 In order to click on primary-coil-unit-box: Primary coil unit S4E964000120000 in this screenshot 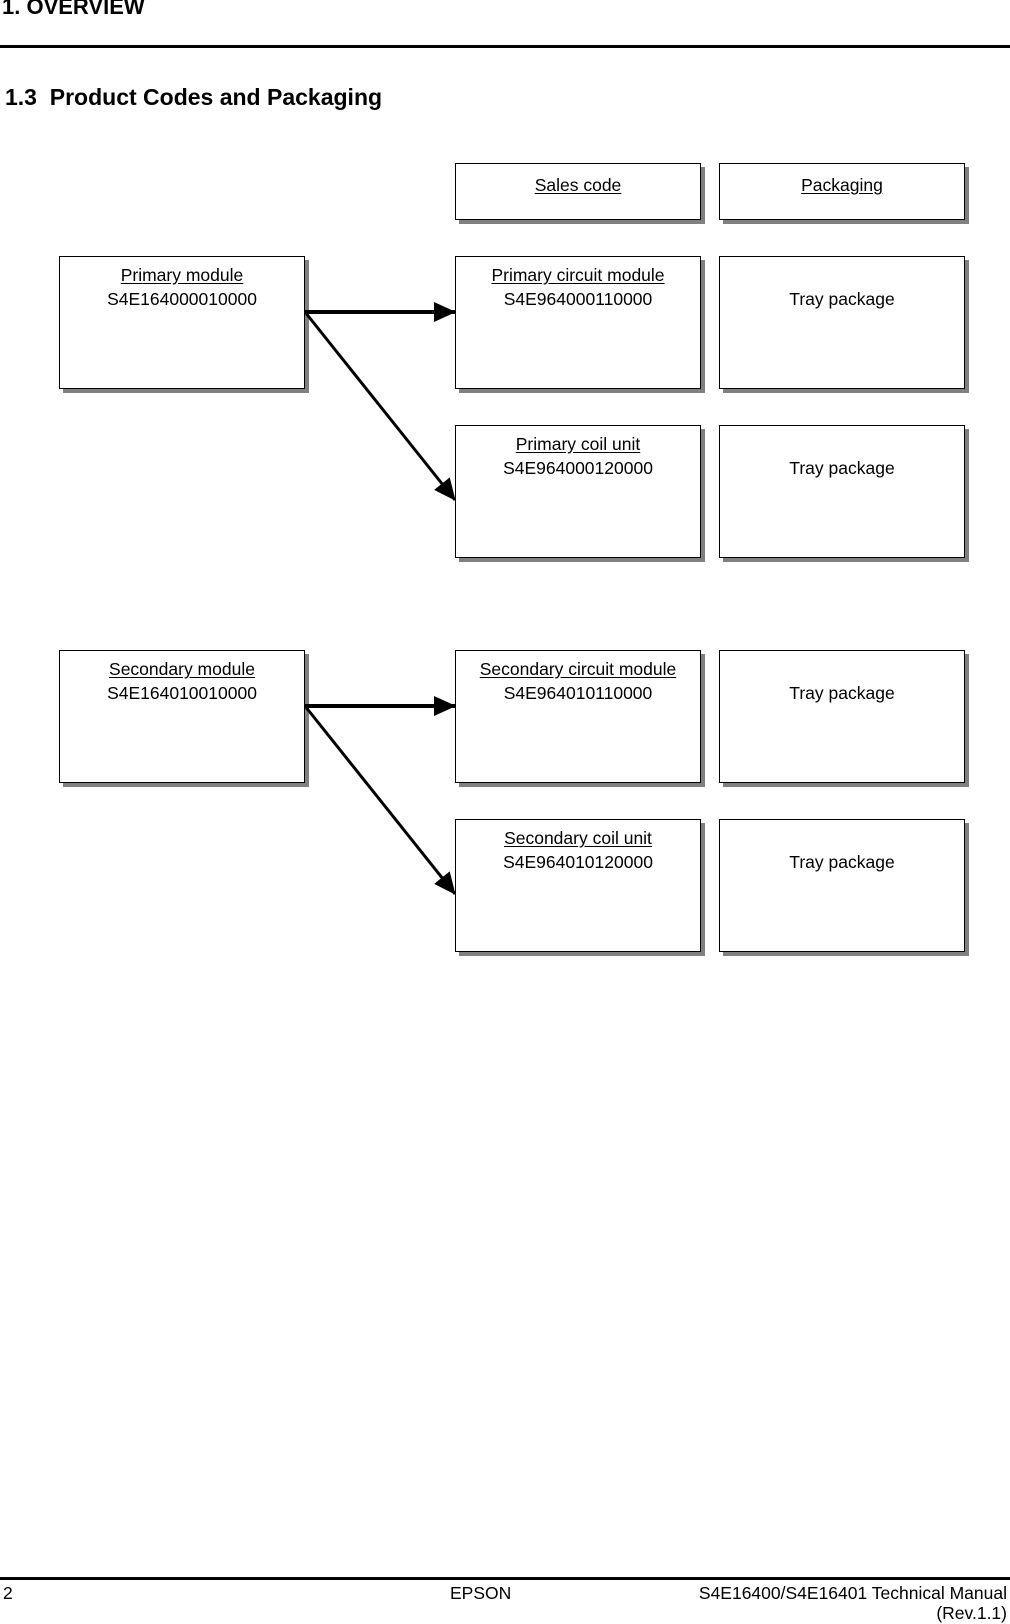, I will do `click(578, 491)`.